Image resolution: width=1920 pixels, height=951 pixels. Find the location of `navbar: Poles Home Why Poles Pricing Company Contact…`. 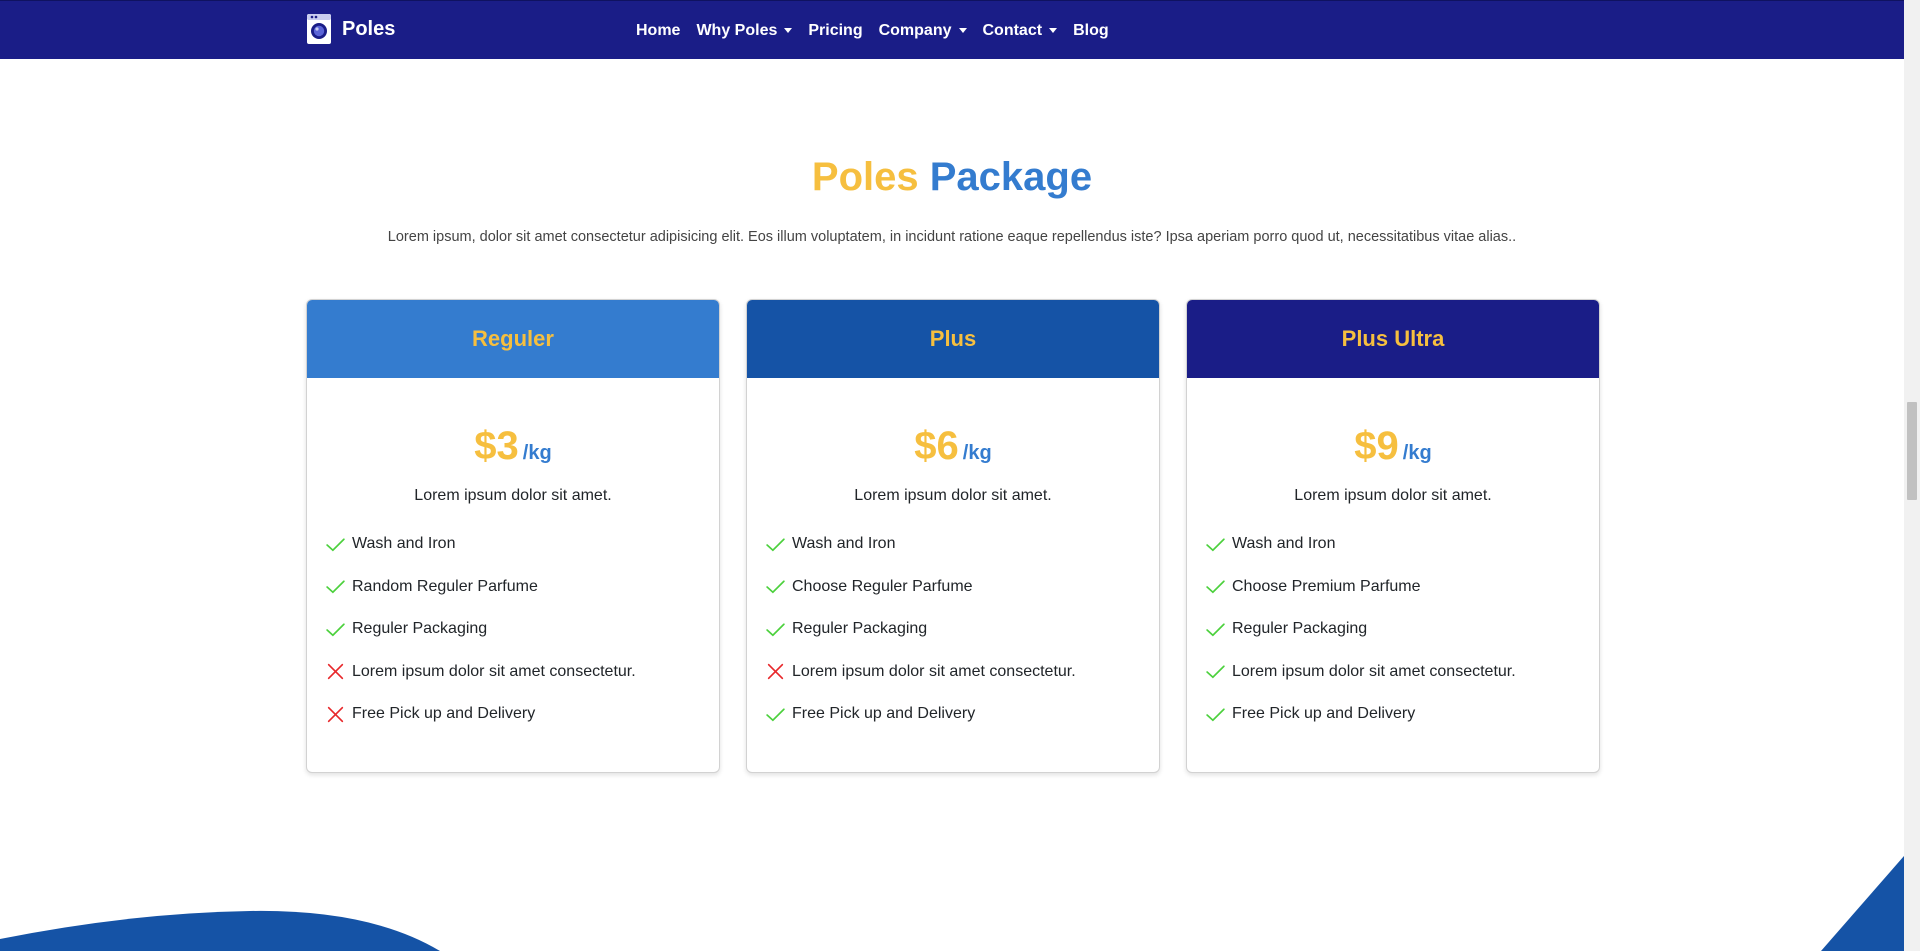

navbar: Poles Home Why Poles Pricing Company Contact… is located at coordinates (952, 29).